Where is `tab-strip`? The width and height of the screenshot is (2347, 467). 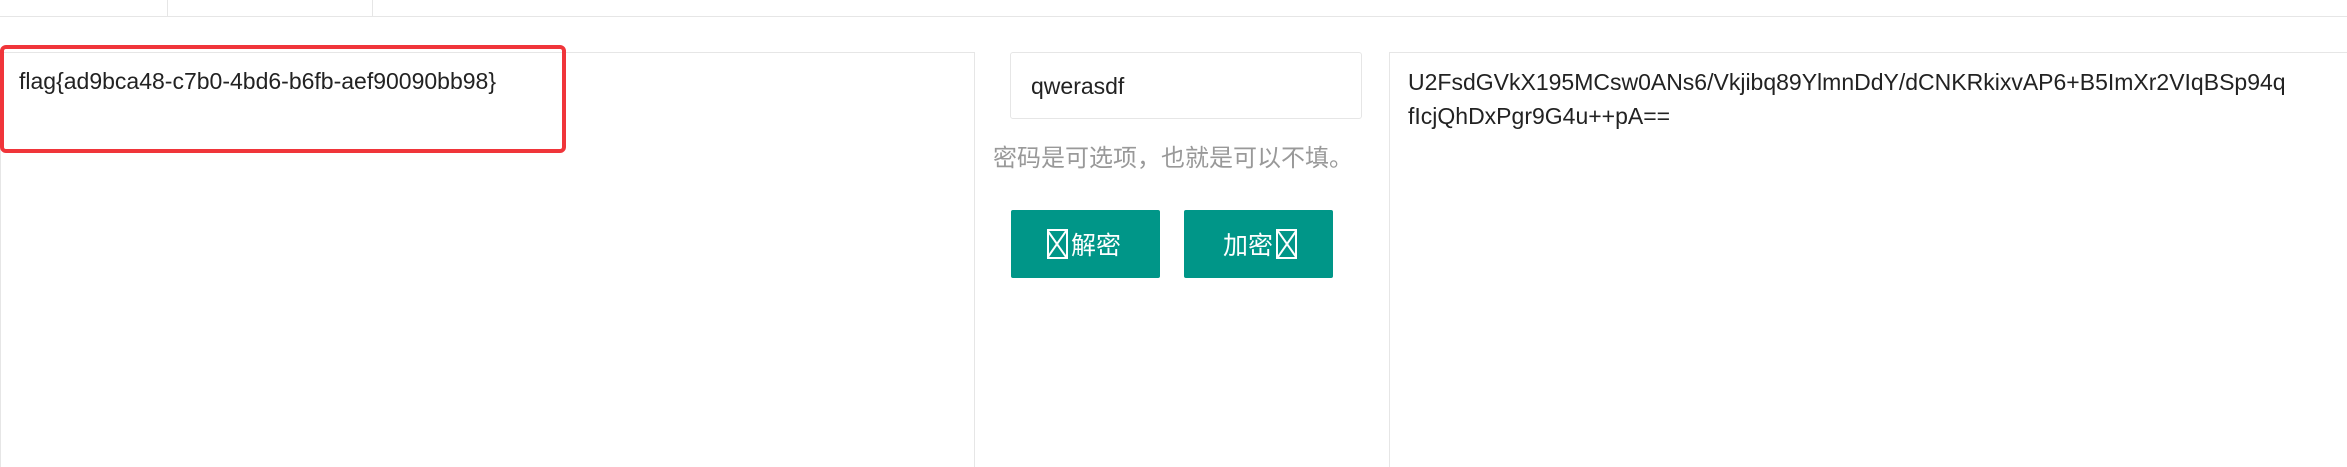
tab-strip is located at coordinates (1173, 8).